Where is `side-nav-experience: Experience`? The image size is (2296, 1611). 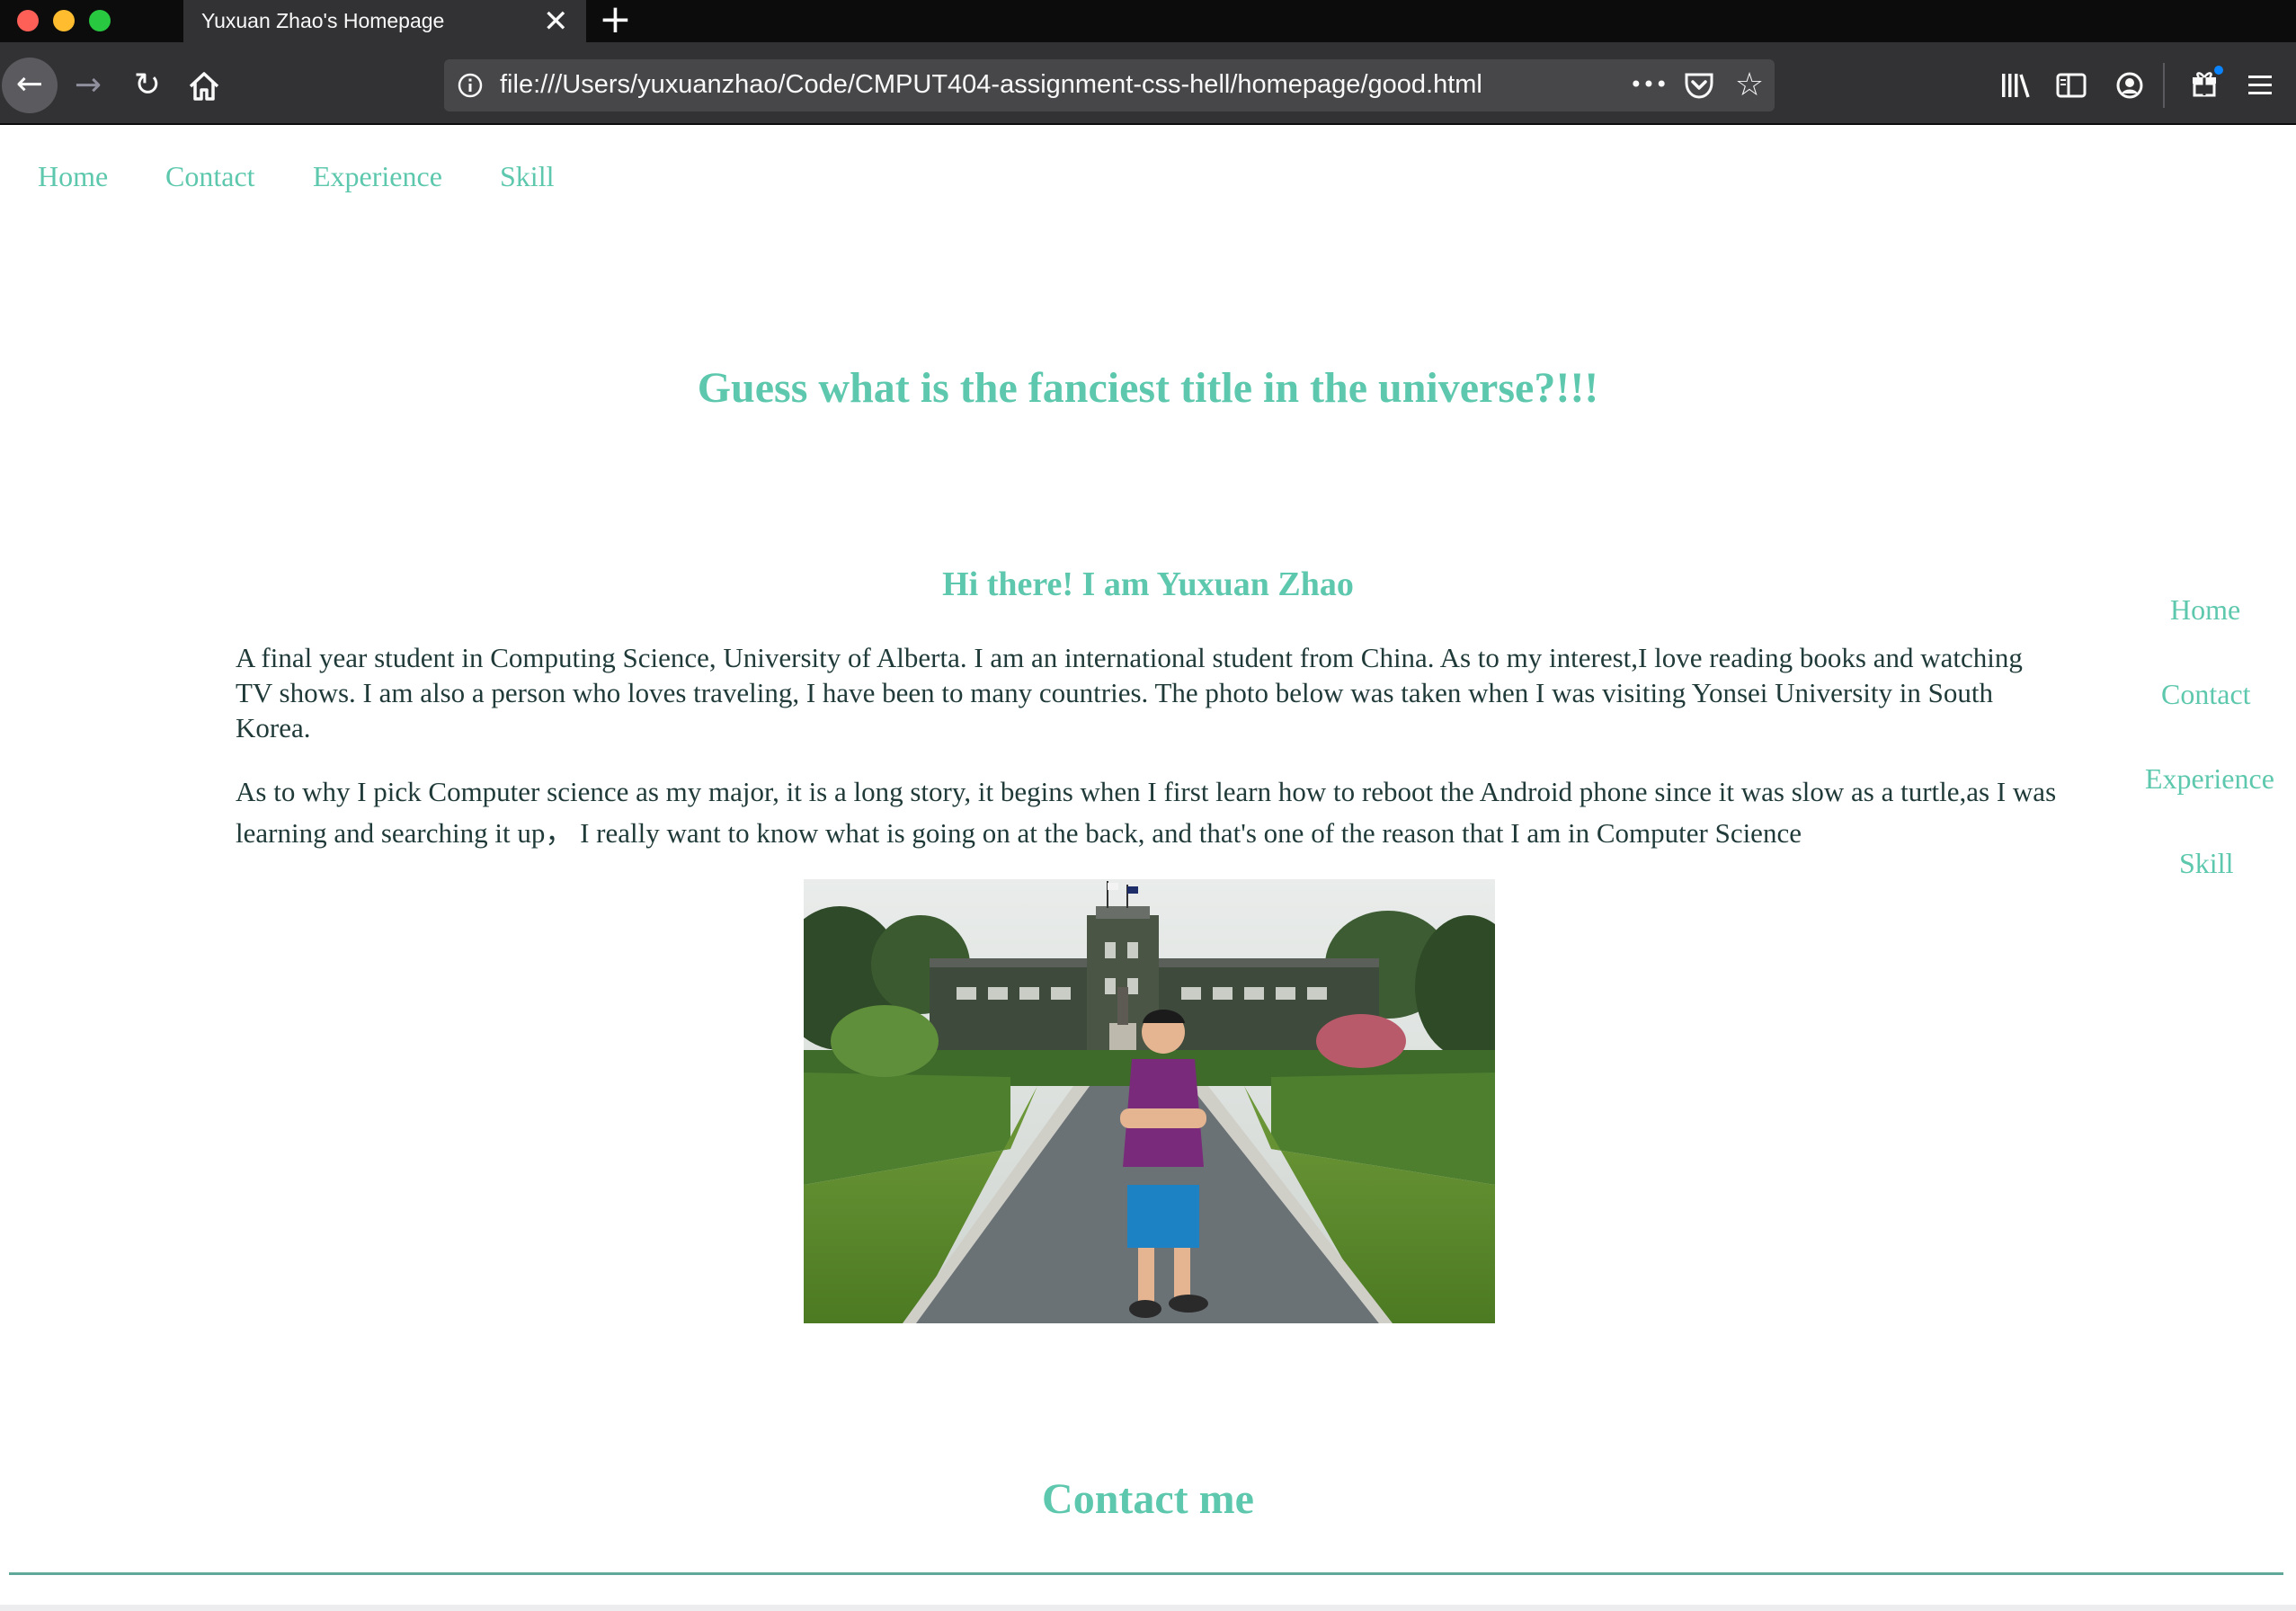 side-nav-experience: Experience is located at coordinates (2209, 779).